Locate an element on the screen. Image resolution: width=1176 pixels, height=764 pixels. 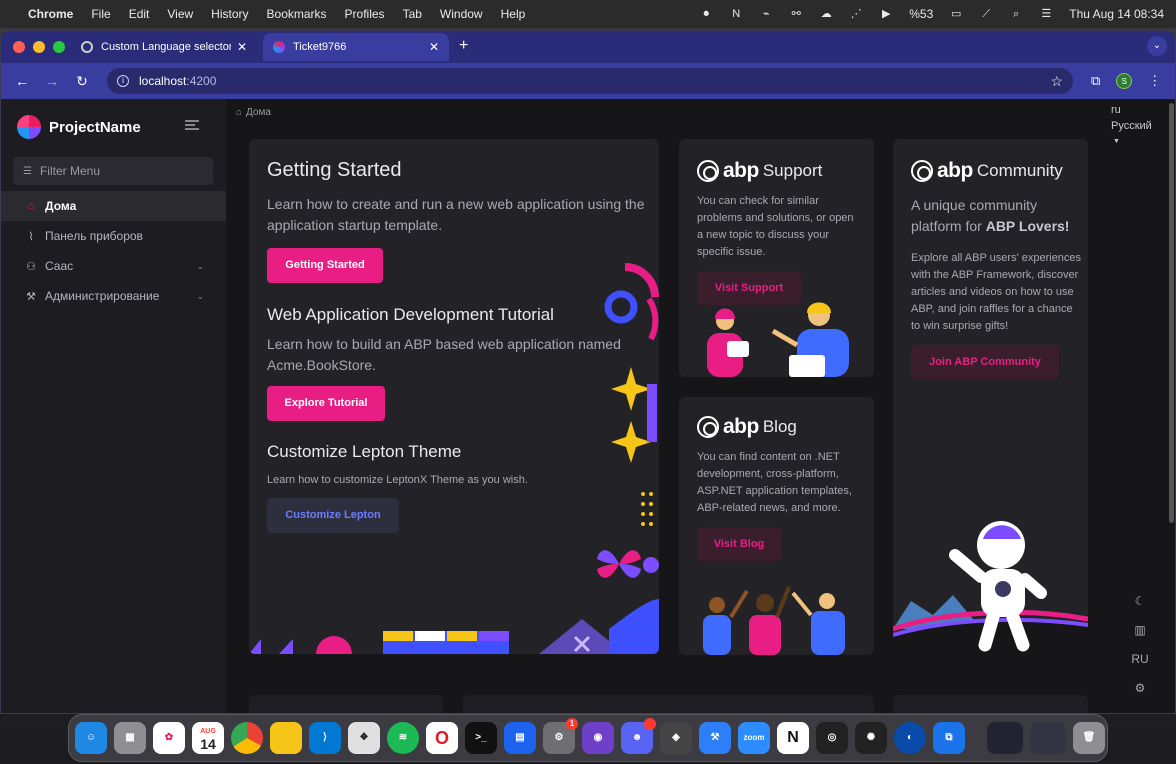
sidebar-item-label: Саас is located at coordinates (59, 266).